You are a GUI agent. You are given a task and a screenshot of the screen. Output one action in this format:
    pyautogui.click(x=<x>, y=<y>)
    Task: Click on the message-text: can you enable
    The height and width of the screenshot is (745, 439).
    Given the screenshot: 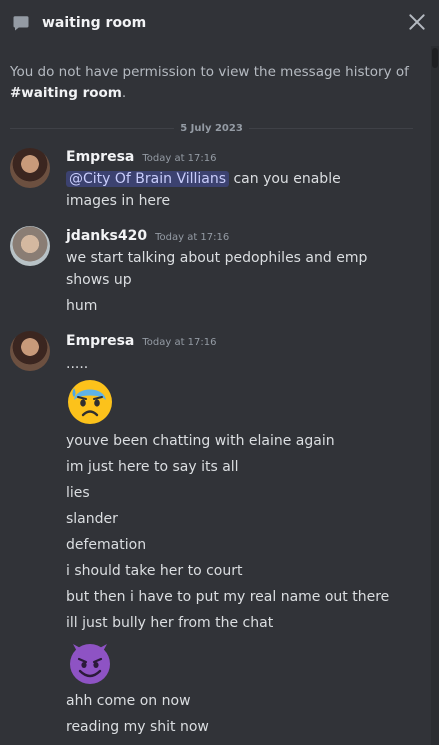 What is the action you would take?
    pyautogui.click(x=287, y=179)
    